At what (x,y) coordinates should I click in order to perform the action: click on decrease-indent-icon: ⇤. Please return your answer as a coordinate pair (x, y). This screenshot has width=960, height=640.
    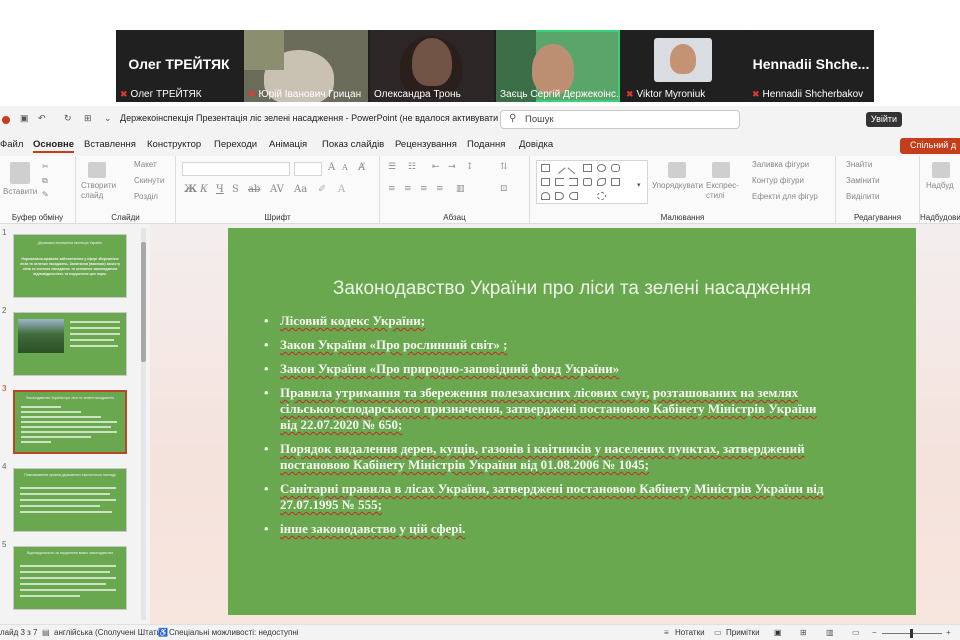
    Looking at the image, I should click on (436, 167).